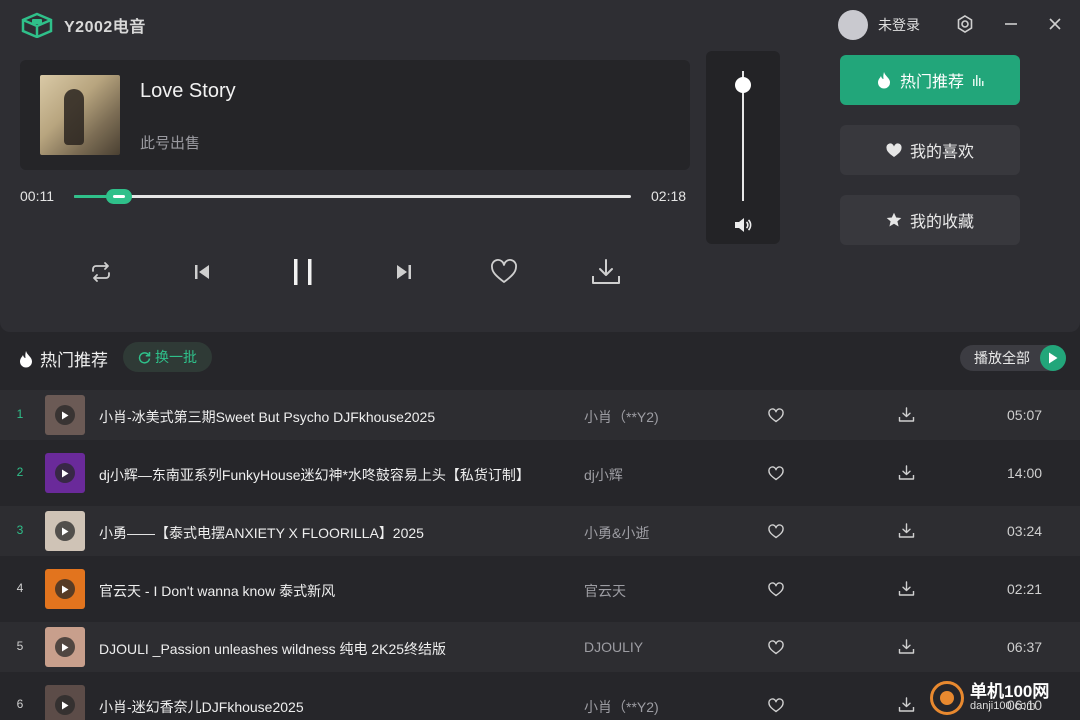 The width and height of the screenshot is (1080, 720). What do you see at coordinates (20, 414) in the screenshot?
I see `track-index: 1` at bounding box center [20, 414].